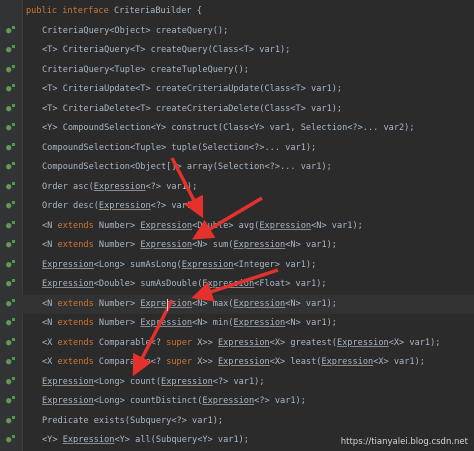 The image size is (474, 451). What do you see at coordinates (235, 285) in the screenshot?
I see `arrow-to-max` at bounding box center [235, 285].